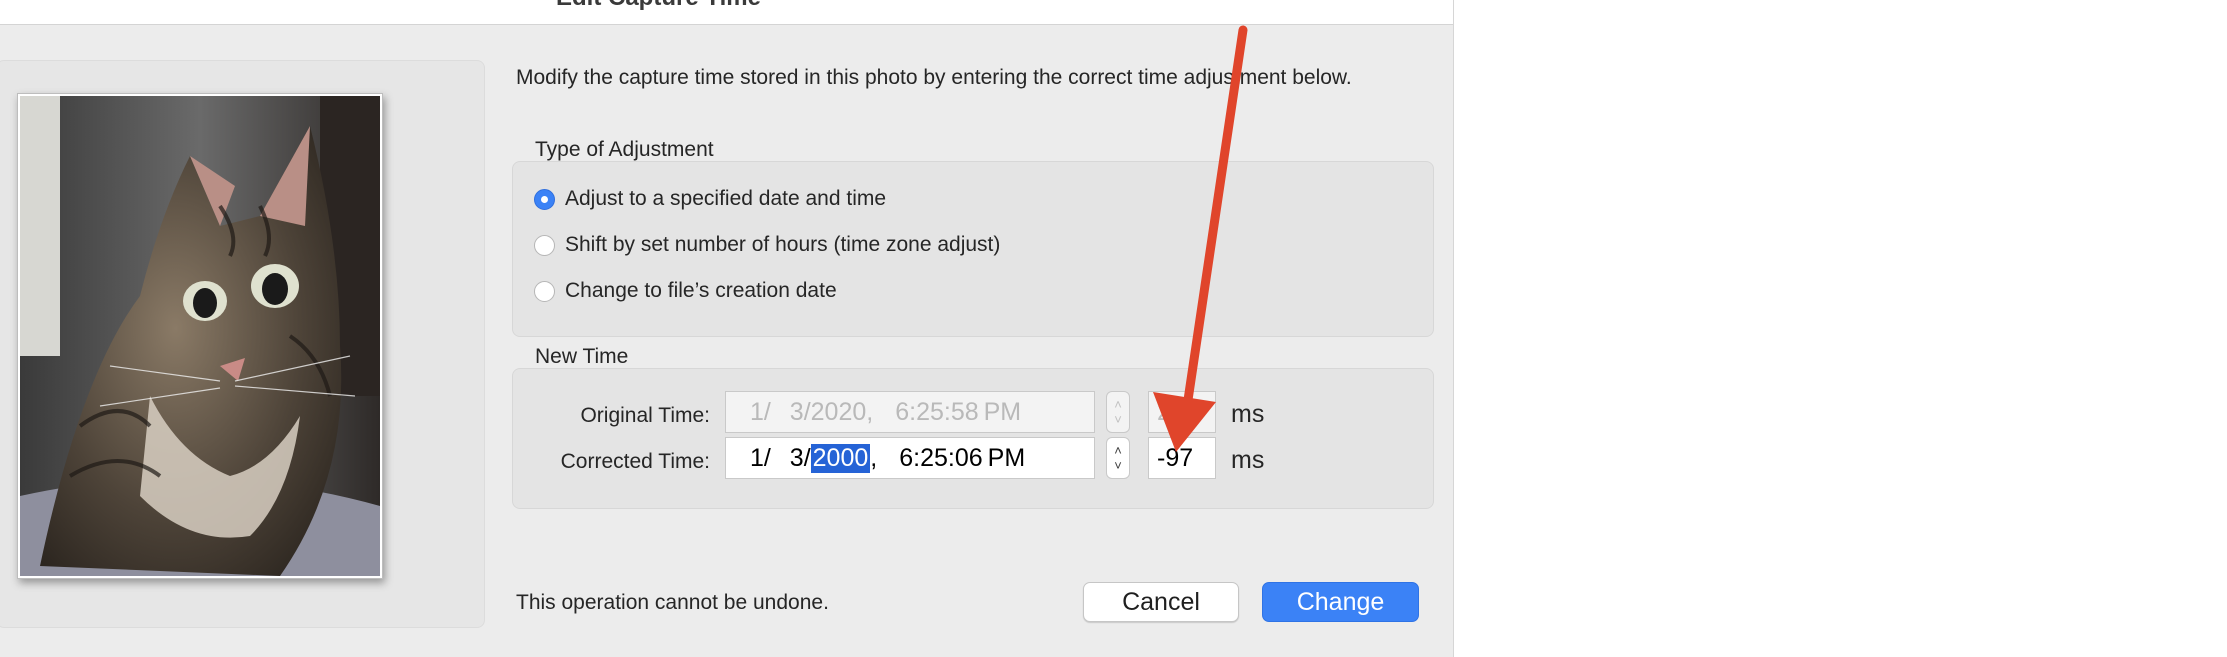  I want to click on original-ms-field: 2, so click(1182, 412).